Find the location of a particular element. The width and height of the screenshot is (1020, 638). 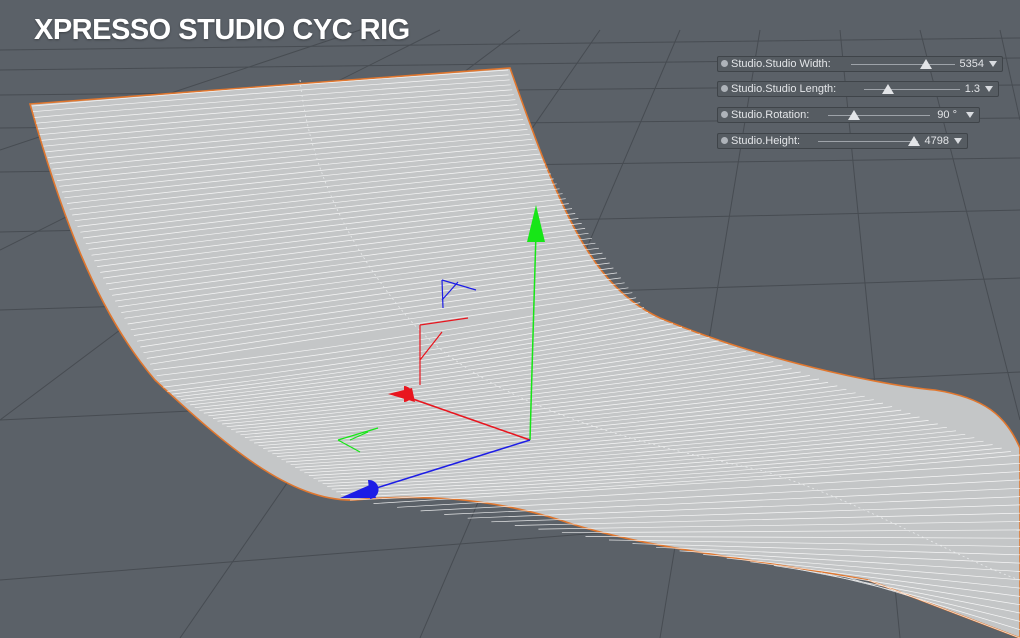

page-title: XPRESSO STUDIO CYC RIG is located at coordinates (222, 30).